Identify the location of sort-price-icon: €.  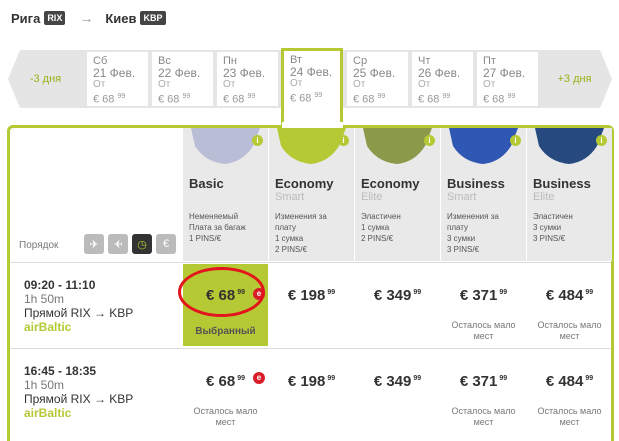
(166, 244).